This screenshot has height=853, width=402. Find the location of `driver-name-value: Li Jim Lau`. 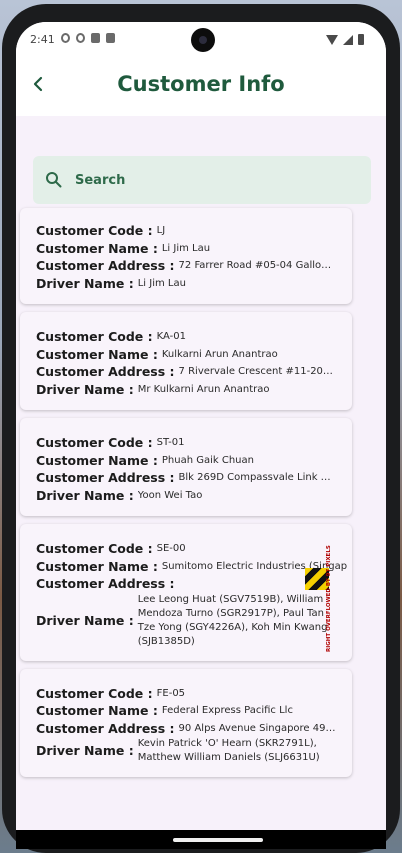

driver-name-value: Li Jim Lau is located at coordinates (161, 283).